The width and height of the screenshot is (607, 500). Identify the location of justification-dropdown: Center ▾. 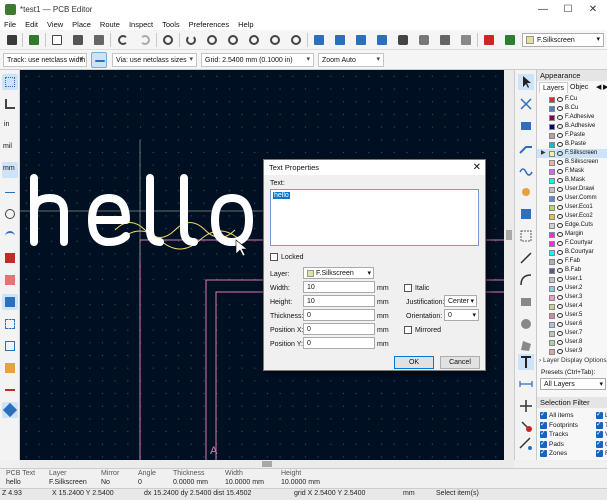
(460, 301).